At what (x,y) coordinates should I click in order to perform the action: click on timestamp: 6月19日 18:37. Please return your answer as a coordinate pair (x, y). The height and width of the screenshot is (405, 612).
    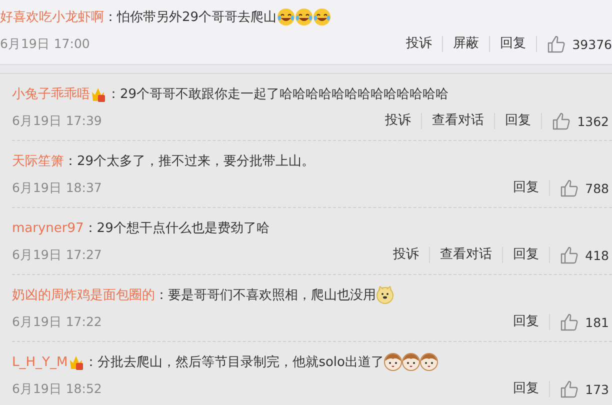
    Looking at the image, I should click on (57, 188).